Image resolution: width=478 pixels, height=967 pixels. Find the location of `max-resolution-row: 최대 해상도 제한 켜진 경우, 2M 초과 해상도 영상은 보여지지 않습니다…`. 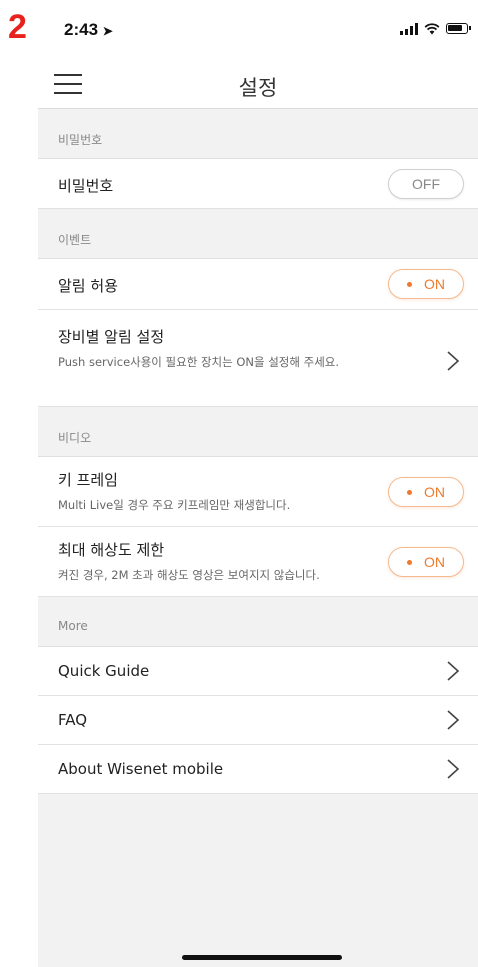

max-resolution-row: 최대 해상도 제한 켜진 경우, 2M 초과 해상도 영상은 보여지지 않습니다… is located at coordinates (258, 562).